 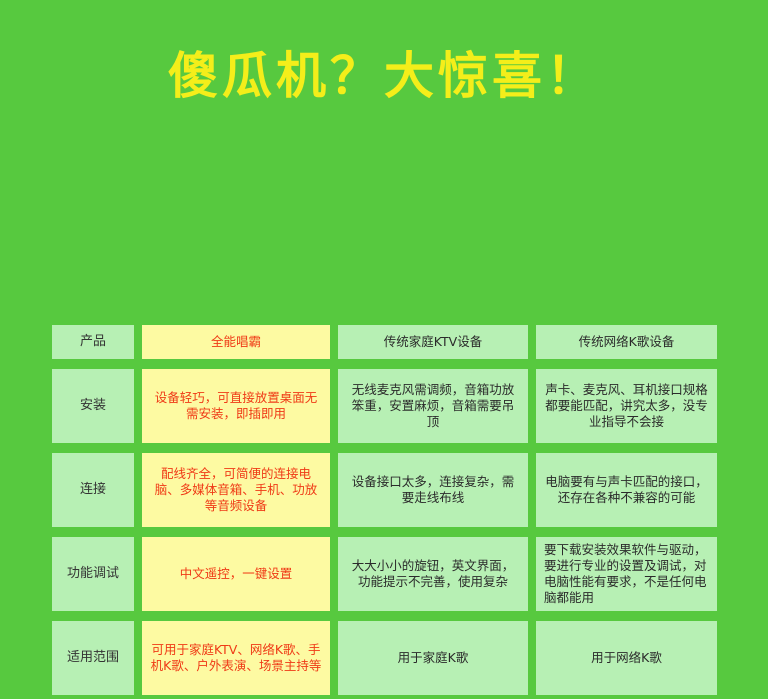 What do you see at coordinates (93, 658) in the screenshot?
I see `row-label-scope: 适用范围` at bounding box center [93, 658].